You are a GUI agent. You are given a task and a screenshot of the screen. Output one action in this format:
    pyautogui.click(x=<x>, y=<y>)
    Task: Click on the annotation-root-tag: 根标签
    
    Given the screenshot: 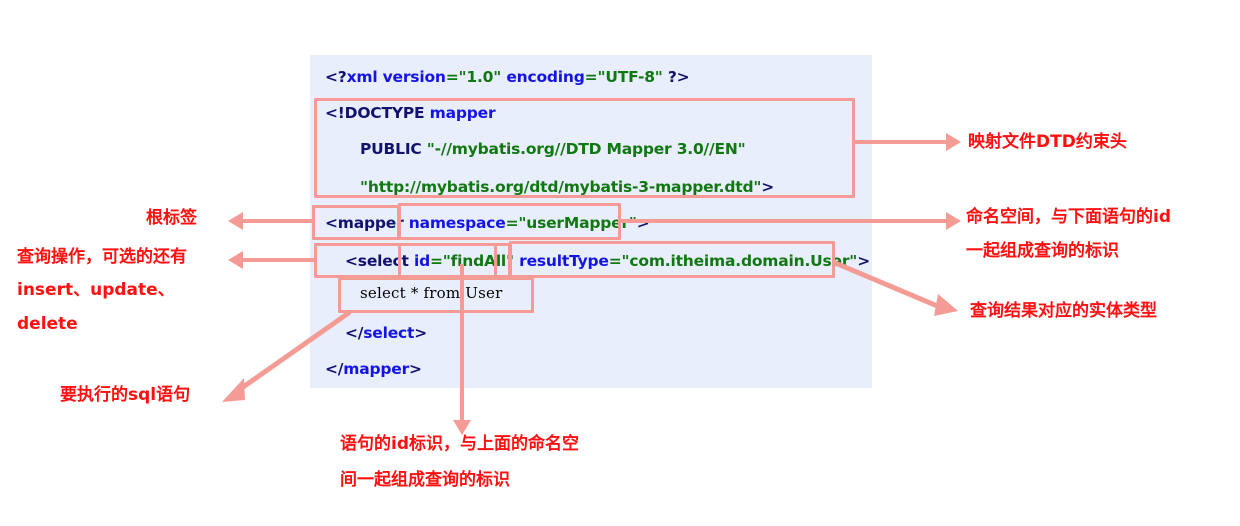 What is the action you would take?
    pyautogui.click(x=171, y=218)
    